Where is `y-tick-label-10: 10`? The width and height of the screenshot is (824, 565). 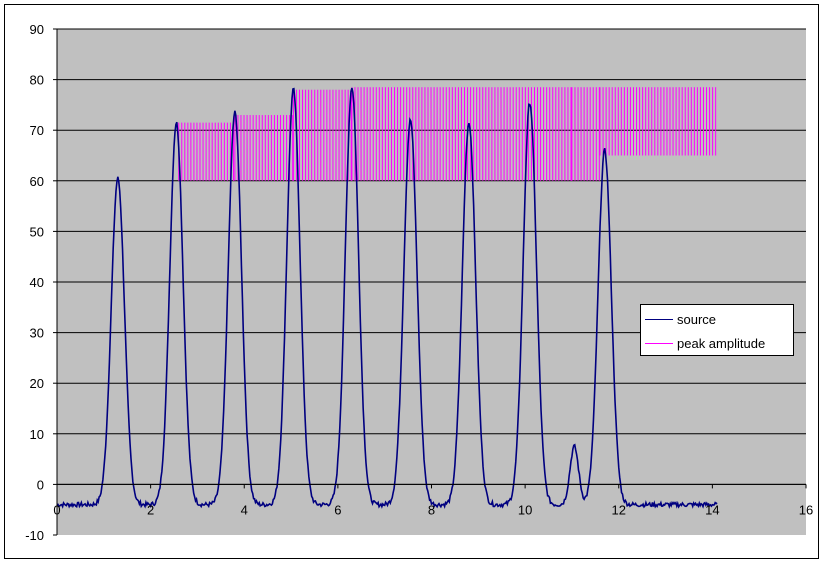 y-tick-label-10: 10 is located at coordinates (37, 434).